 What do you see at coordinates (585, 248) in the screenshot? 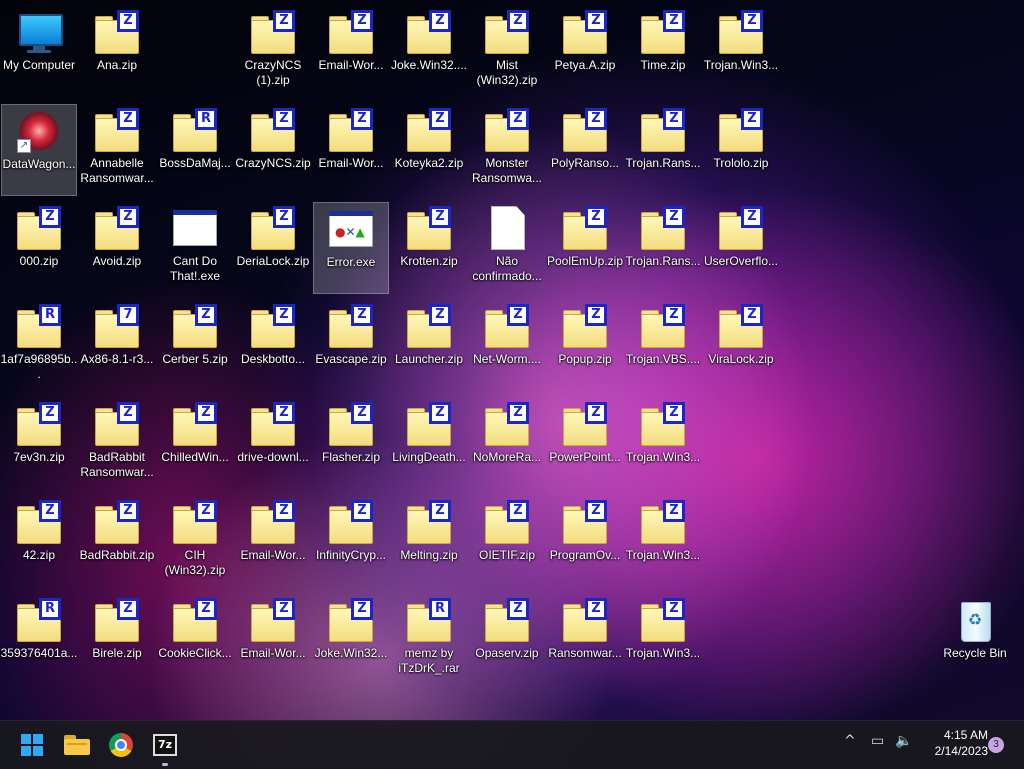
I see `desktop-file-icon: Z PoolEmUp.zip` at bounding box center [585, 248].